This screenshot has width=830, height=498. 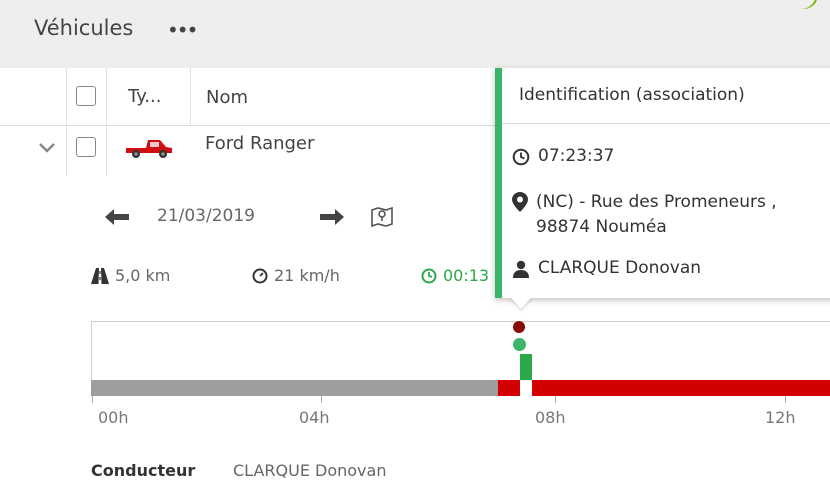 I want to click on speed-stat: 21 km/h, so click(x=296, y=275).